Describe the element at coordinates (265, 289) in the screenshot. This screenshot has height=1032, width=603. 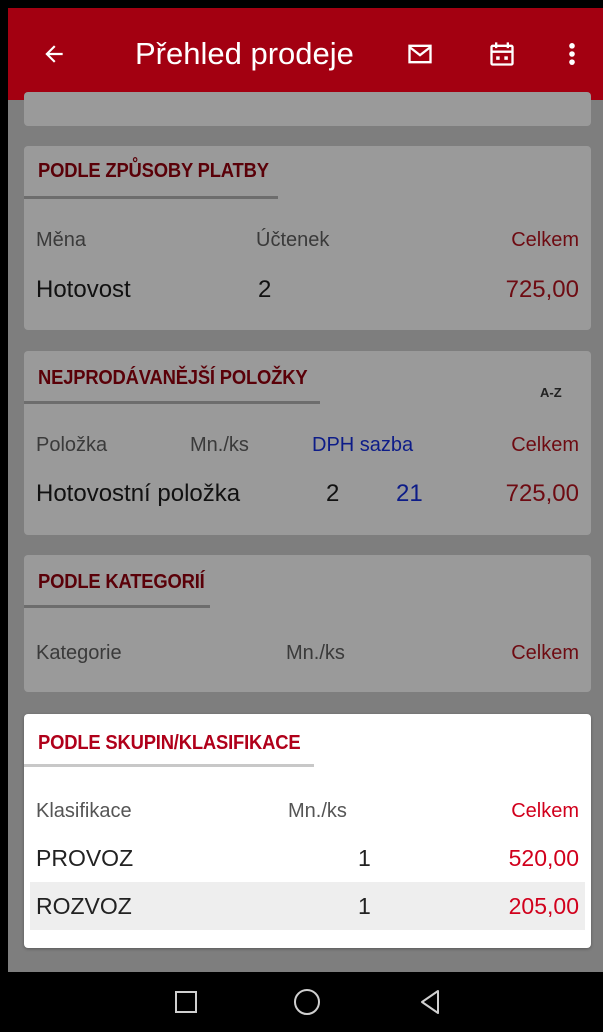
I see `payment-row-count: 2` at that location.